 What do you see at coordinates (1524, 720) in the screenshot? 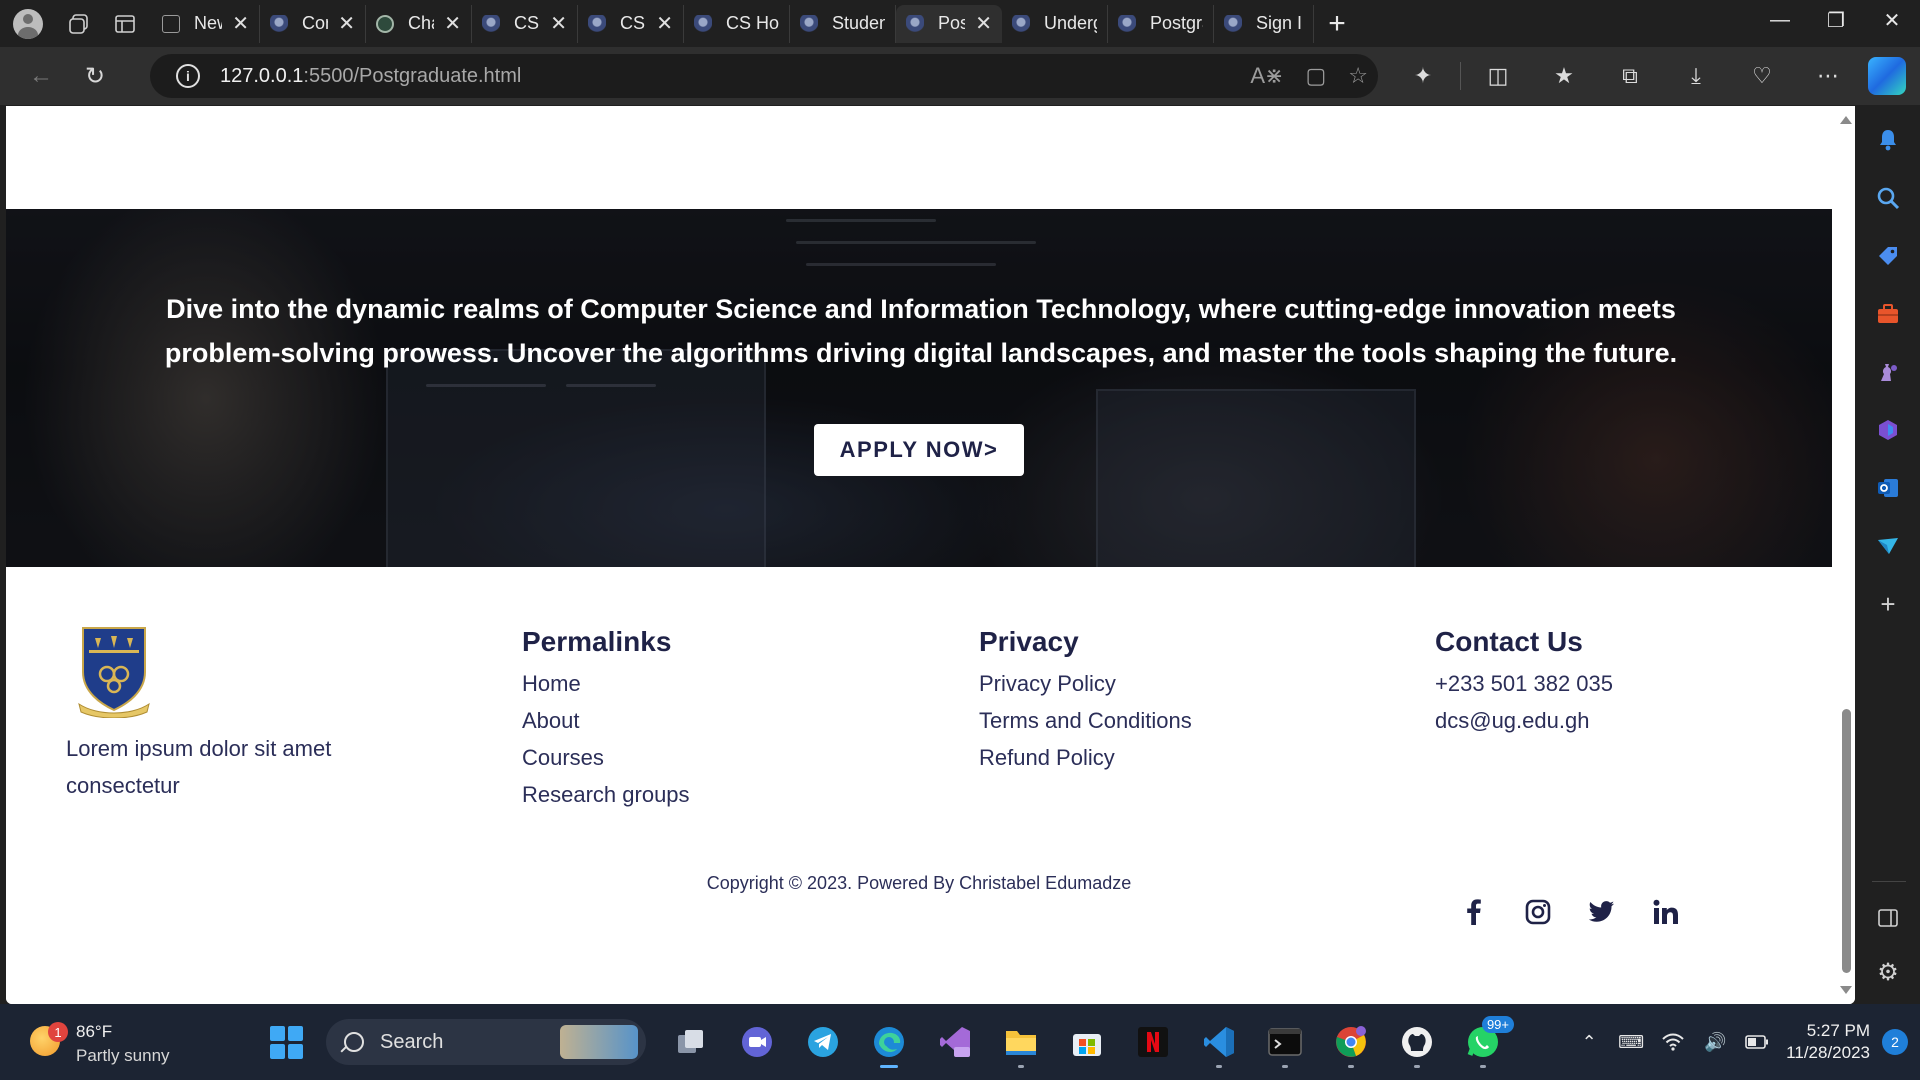
I see `contact-email: dcs@ug.edu.gh` at bounding box center [1524, 720].